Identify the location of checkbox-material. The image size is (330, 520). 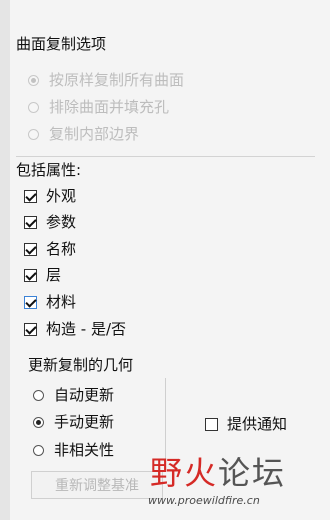
(30, 302).